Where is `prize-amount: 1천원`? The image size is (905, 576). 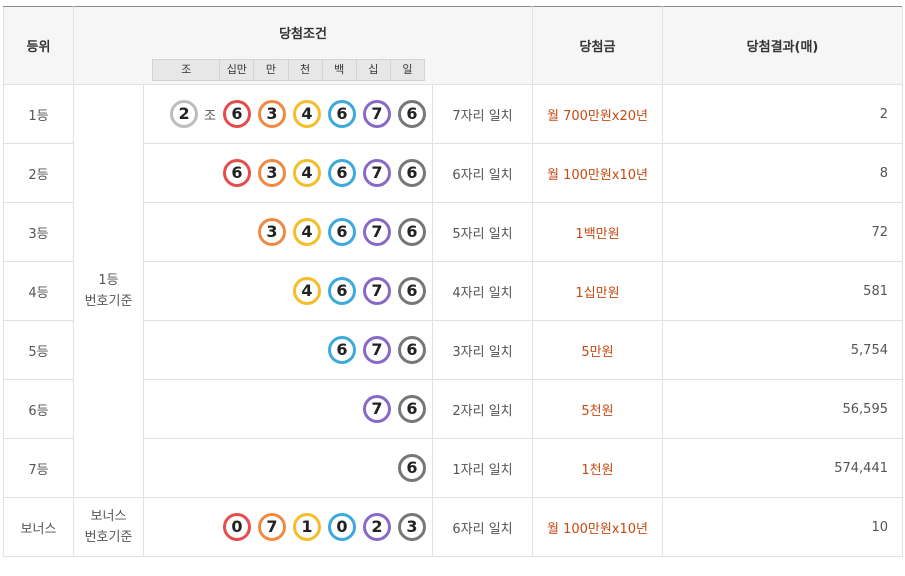 prize-amount: 1천원 is located at coordinates (597, 468).